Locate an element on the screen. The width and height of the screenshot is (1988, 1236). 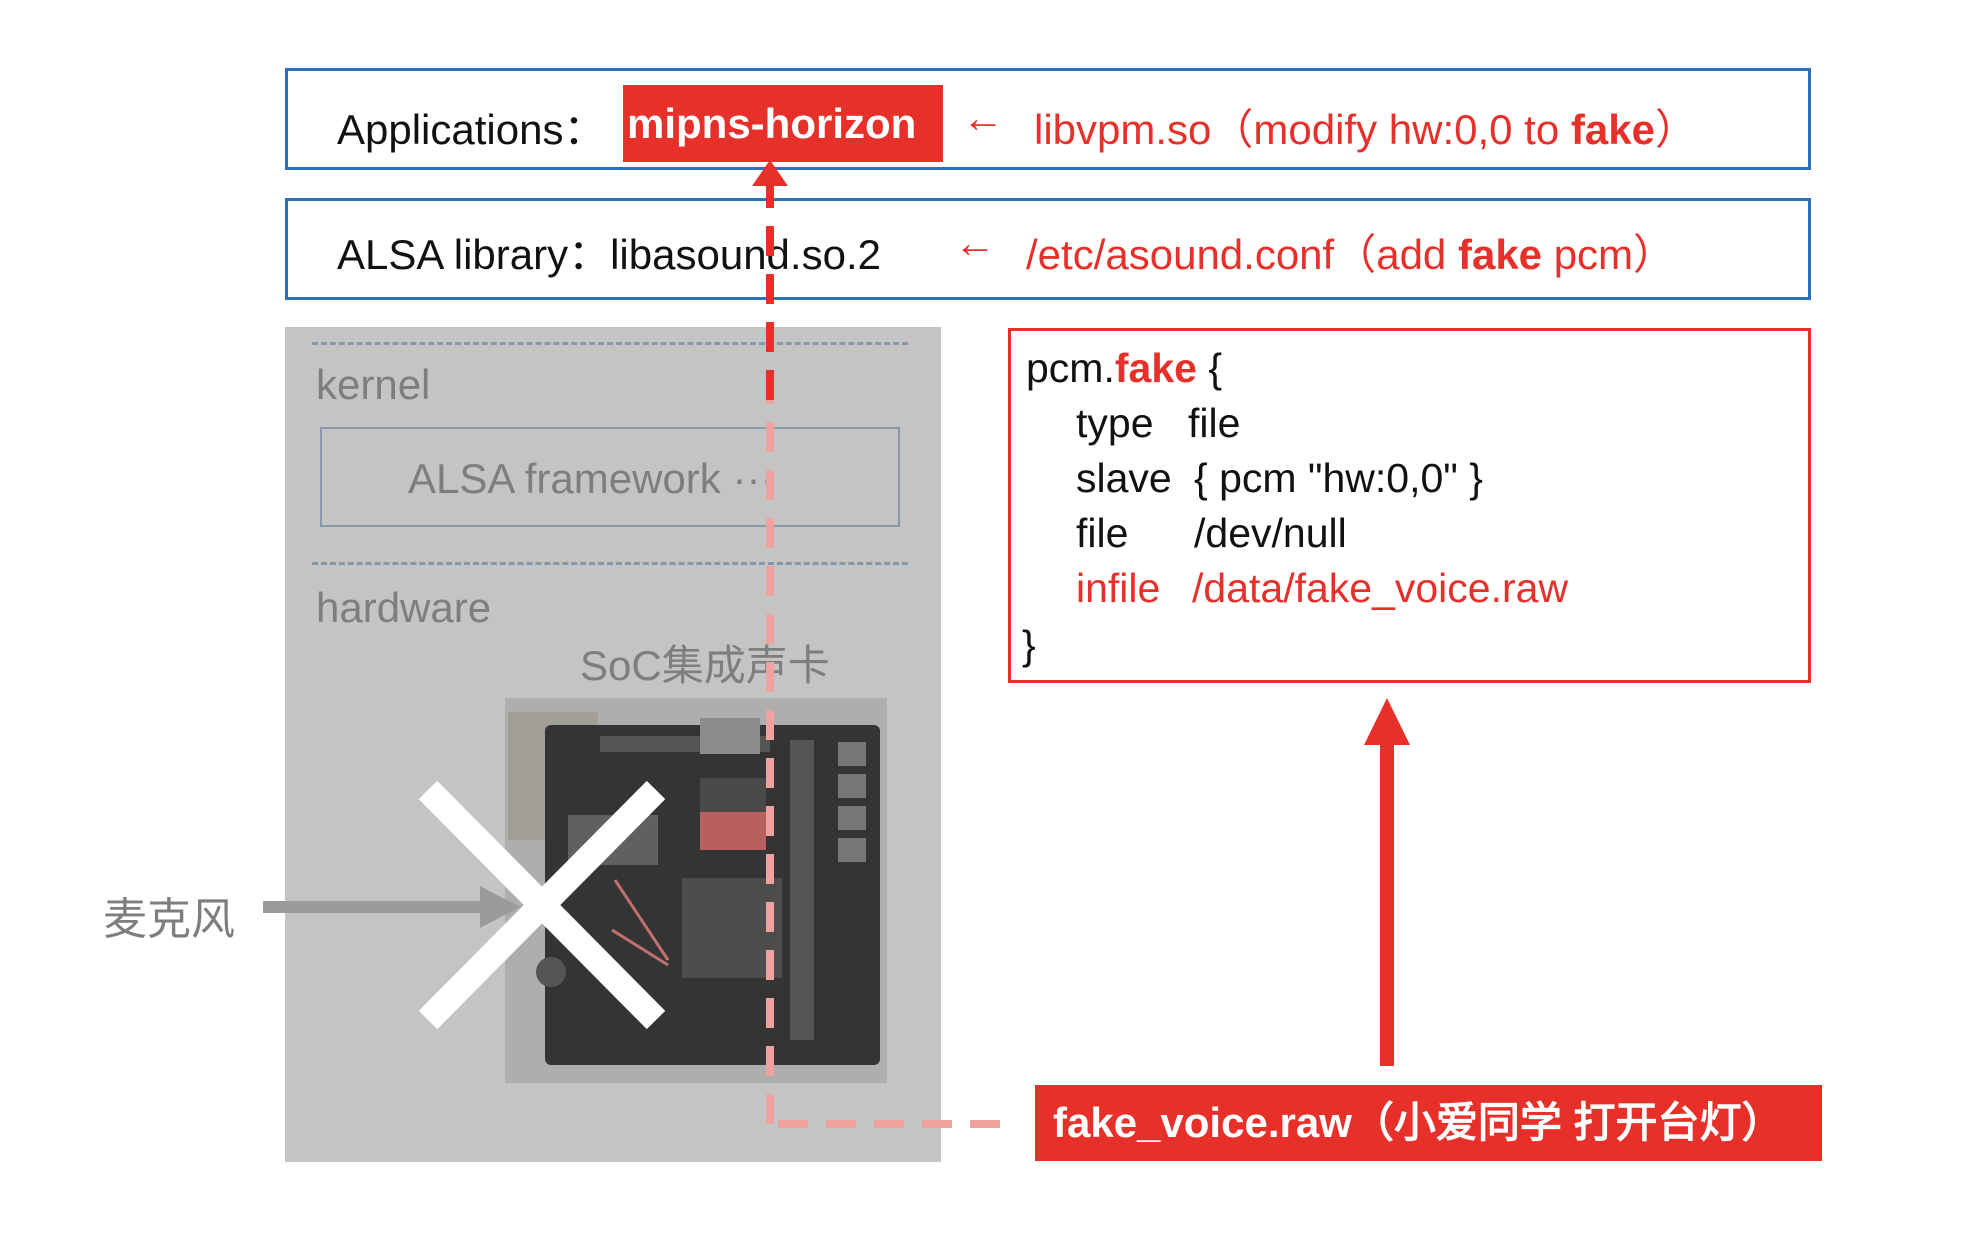
pin-header-right is located at coordinates (802, 890).